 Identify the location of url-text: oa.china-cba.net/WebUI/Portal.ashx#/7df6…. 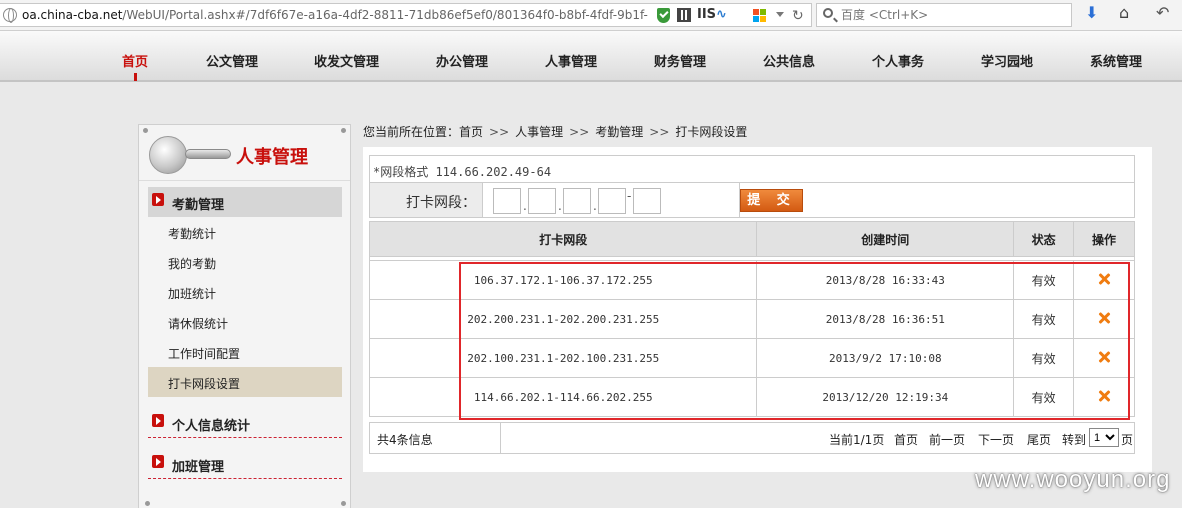
(335, 15).